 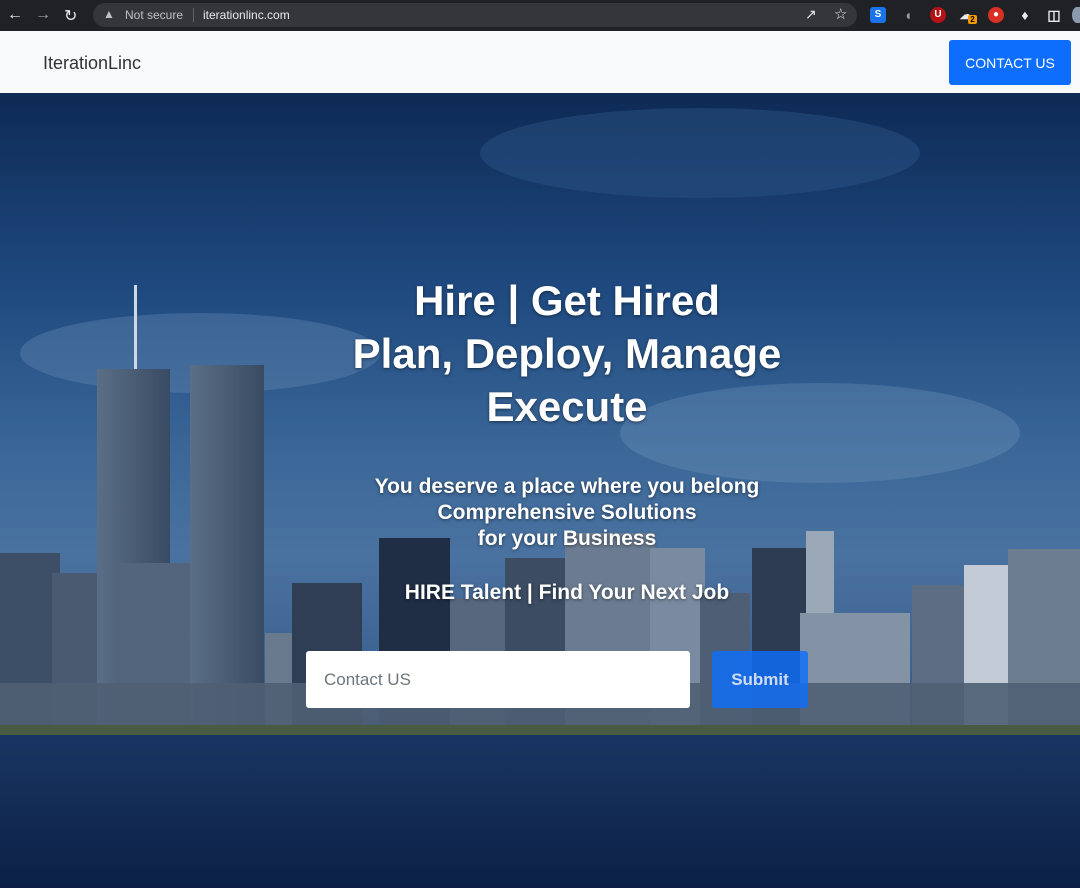 I want to click on hero-tagline: HIRE Talent | Find Your Next Job, so click(x=567, y=592).